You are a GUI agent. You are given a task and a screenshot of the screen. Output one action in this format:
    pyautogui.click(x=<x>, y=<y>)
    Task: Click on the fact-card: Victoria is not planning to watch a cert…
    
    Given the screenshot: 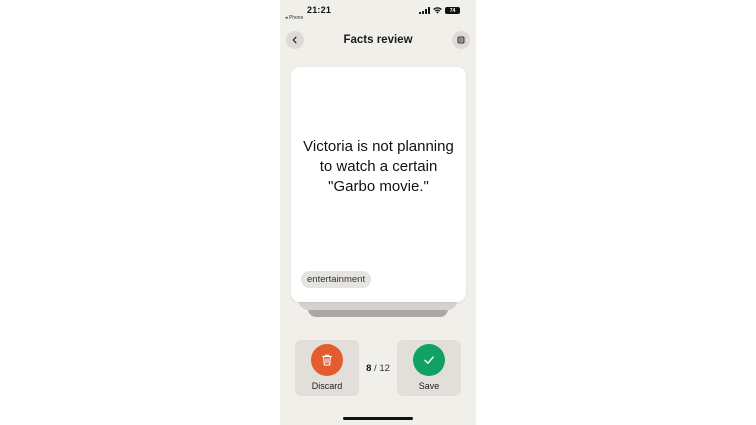 What is the action you would take?
    pyautogui.click(x=378, y=184)
    